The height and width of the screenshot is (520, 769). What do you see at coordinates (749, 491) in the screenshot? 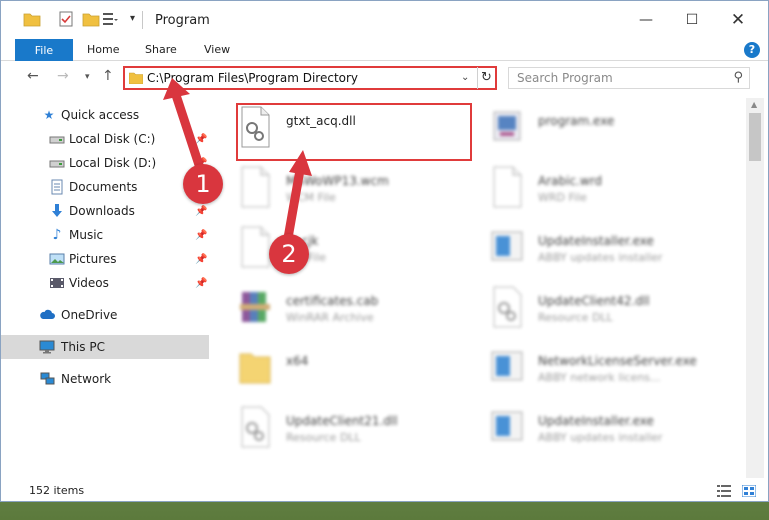
I see `large-icons-view-icon` at bounding box center [749, 491].